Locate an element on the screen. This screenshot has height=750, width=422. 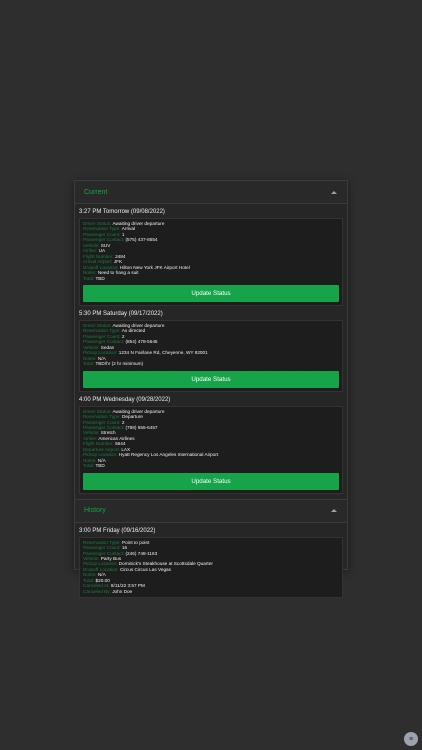
menu-button: ≡ is located at coordinates (411, 739).